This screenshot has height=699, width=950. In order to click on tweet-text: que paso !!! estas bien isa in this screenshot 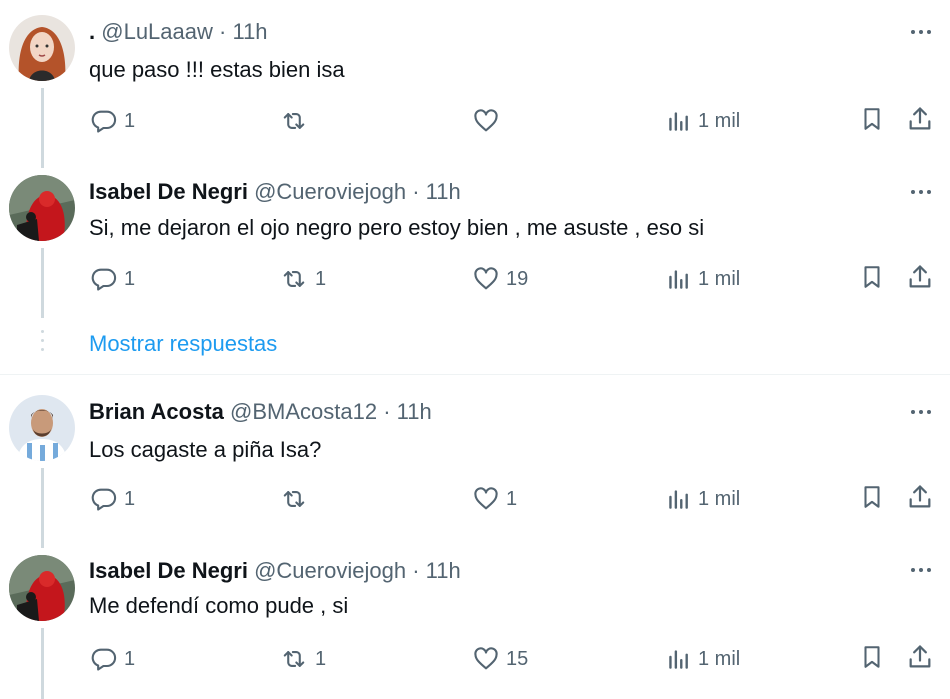, I will do `click(217, 69)`.